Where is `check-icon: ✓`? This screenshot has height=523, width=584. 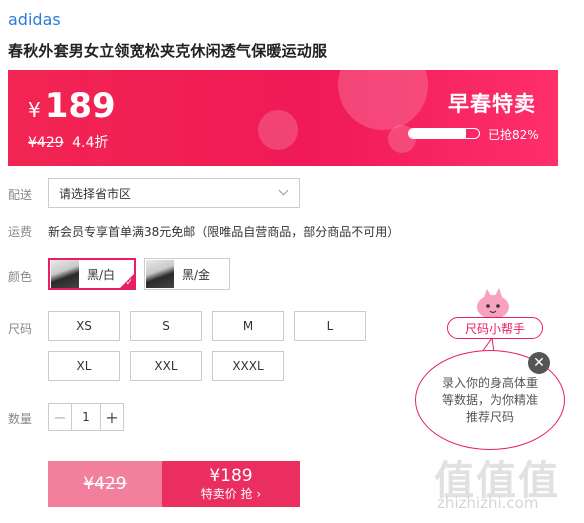 check-icon: ✓ is located at coordinates (129, 283).